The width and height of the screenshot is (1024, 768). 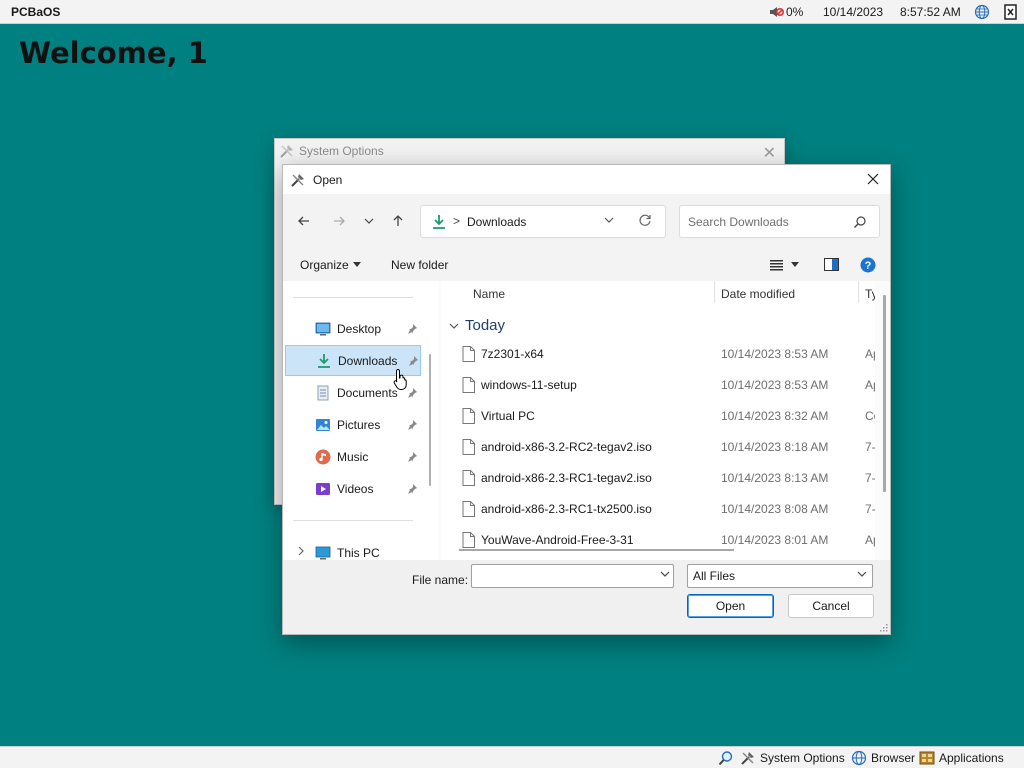 What do you see at coordinates (566, 509) in the screenshot?
I see `file-name: android-x86-2.3-RC1-tx2500.iso` at bounding box center [566, 509].